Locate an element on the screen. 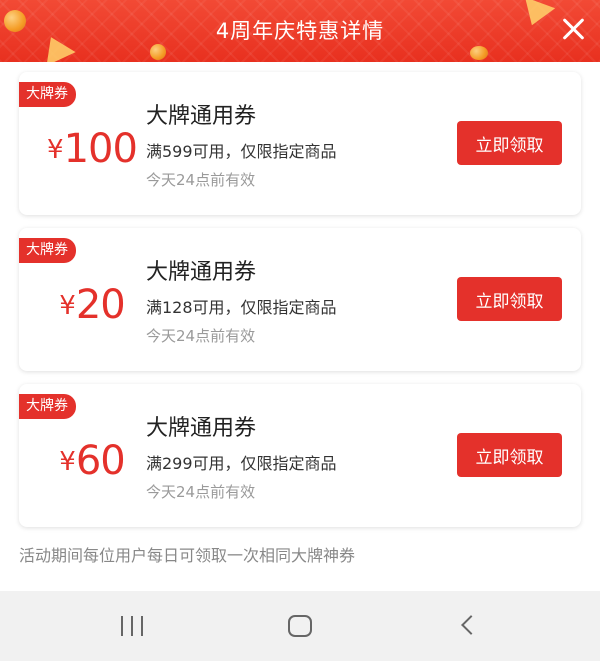 The image size is (600, 661). coupon-amount: ¥100 is located at coordinates (92, 149).